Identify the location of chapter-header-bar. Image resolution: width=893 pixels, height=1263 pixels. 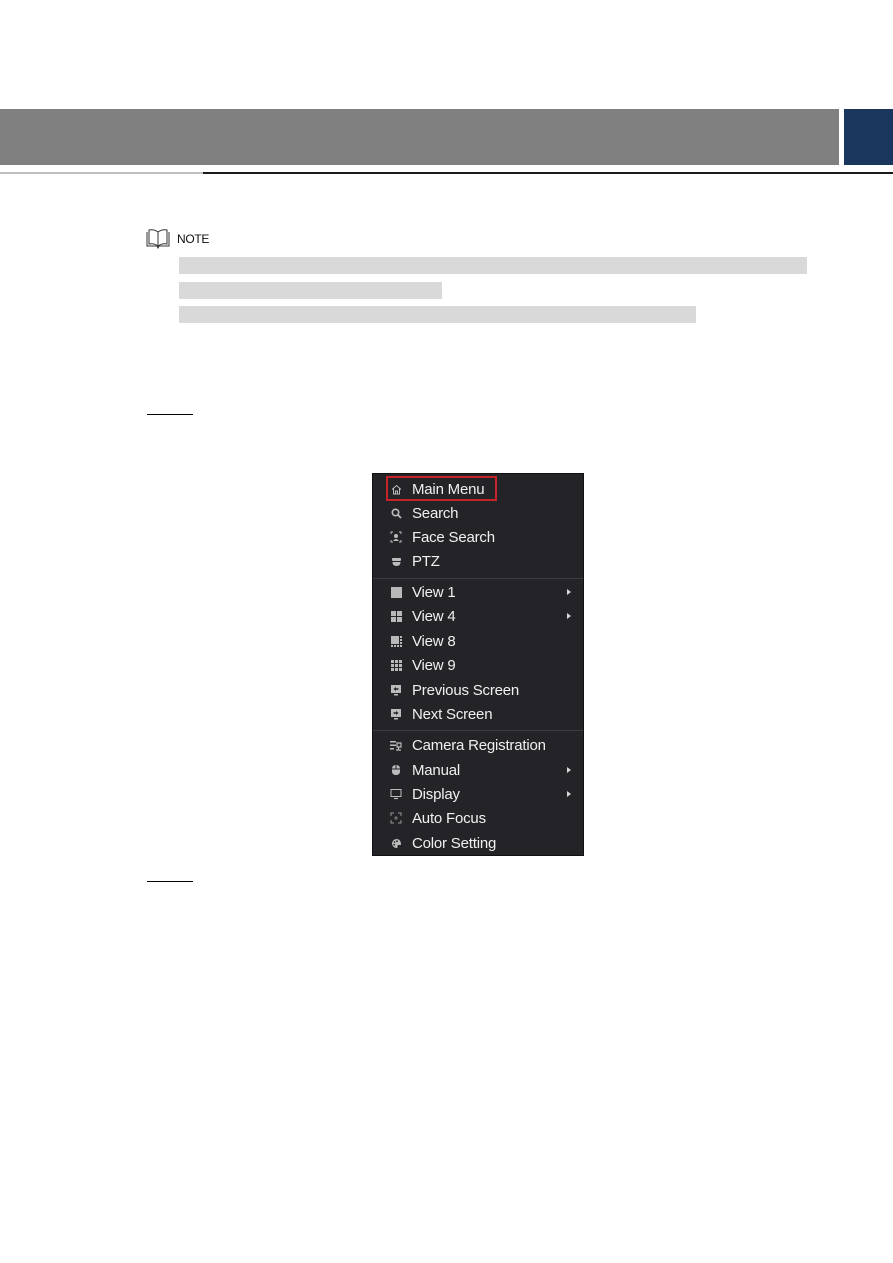
(419, 137).